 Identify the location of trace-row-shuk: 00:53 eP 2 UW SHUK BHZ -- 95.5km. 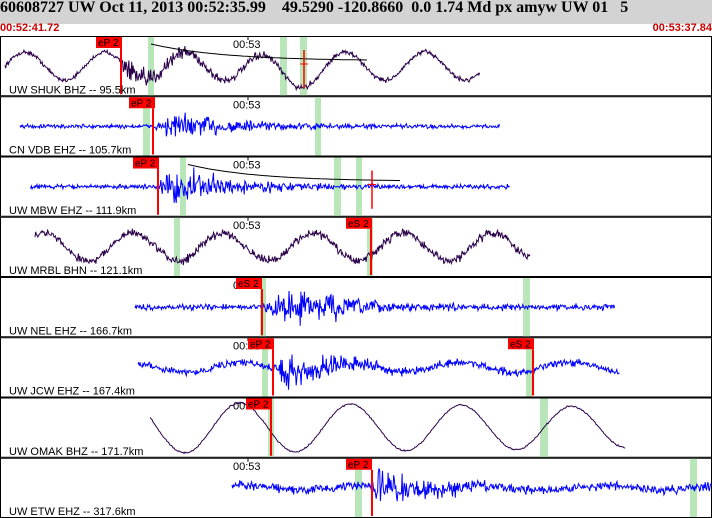
(356, 66).